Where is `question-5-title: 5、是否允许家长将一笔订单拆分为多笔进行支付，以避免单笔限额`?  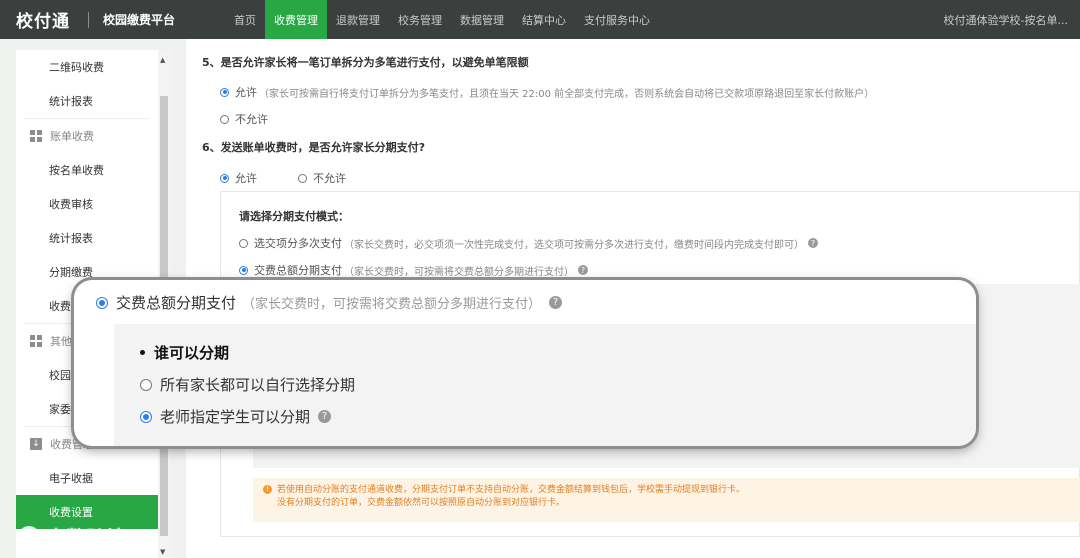
question-5-title: 5、是否允许家长将一笔订单拆分为多笔进行支付，以避免单笔限额 is located at coordinates (365, 62).